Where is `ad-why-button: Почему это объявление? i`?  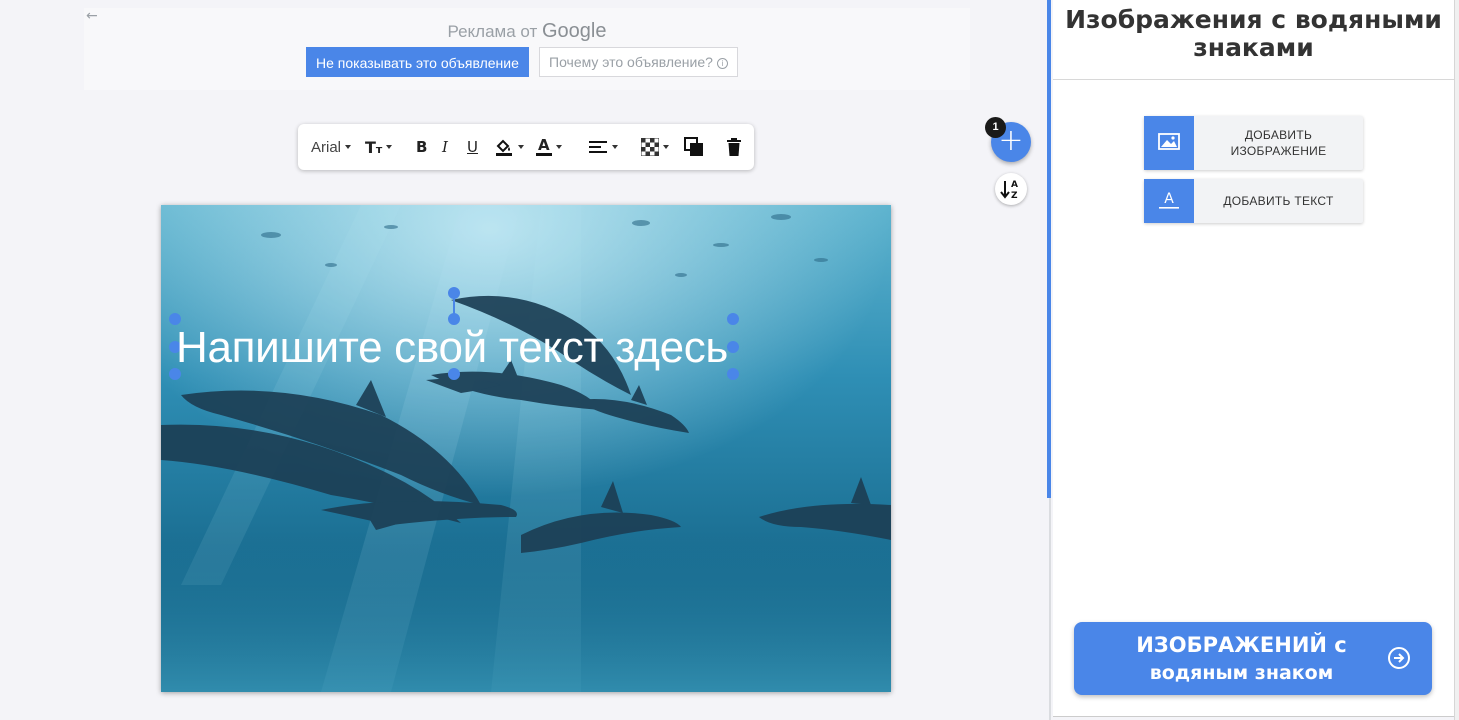 ad-why-button: Почему это объявление? i is located at coordinates (638, 62).